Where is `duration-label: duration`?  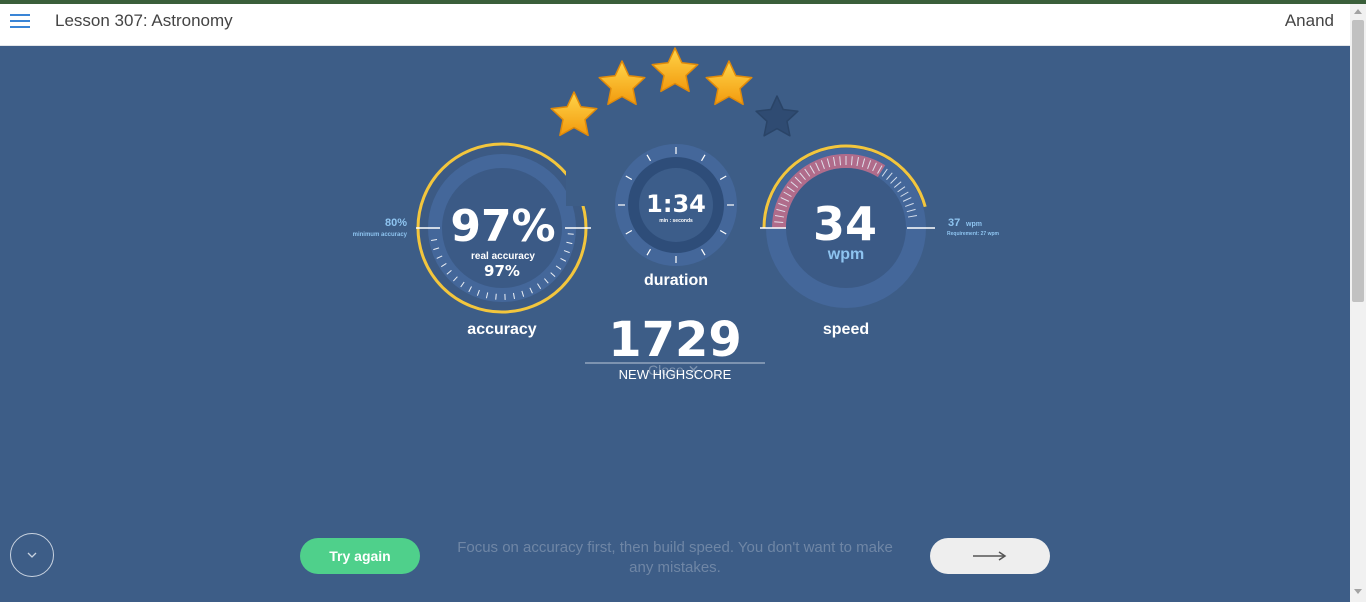
duration-label: duration is located at coordinates (676, 280).